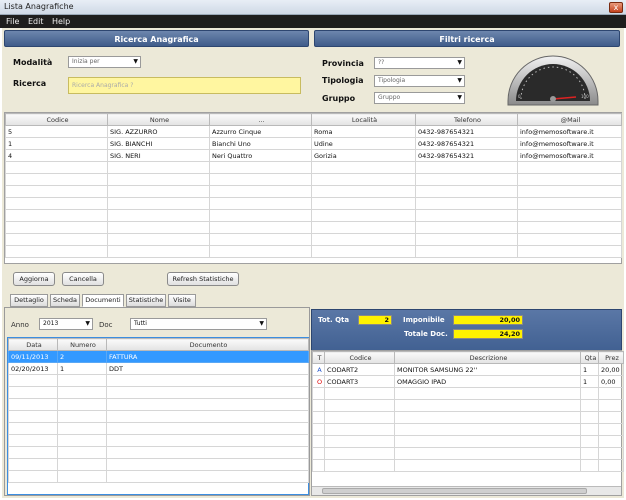 The image size is (626, 500). What do you see at coordinates (158, 119) in the screenshot?
I see `column-header-nome: Nome` at bounding box center [158, 119].